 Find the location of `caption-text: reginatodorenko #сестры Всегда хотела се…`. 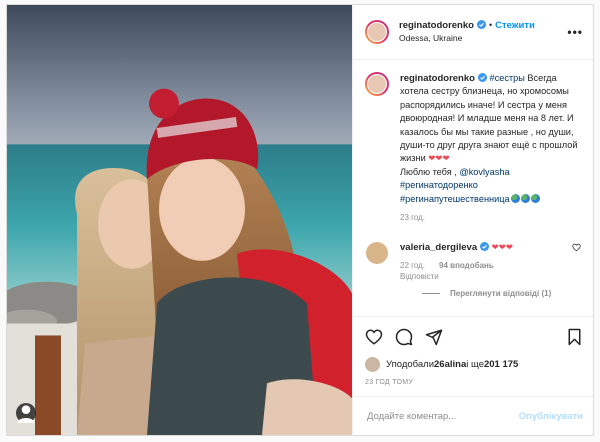

caption-text: reginatodorenko #сестры Всегда хотела се… is located at coordinates (490, 139).